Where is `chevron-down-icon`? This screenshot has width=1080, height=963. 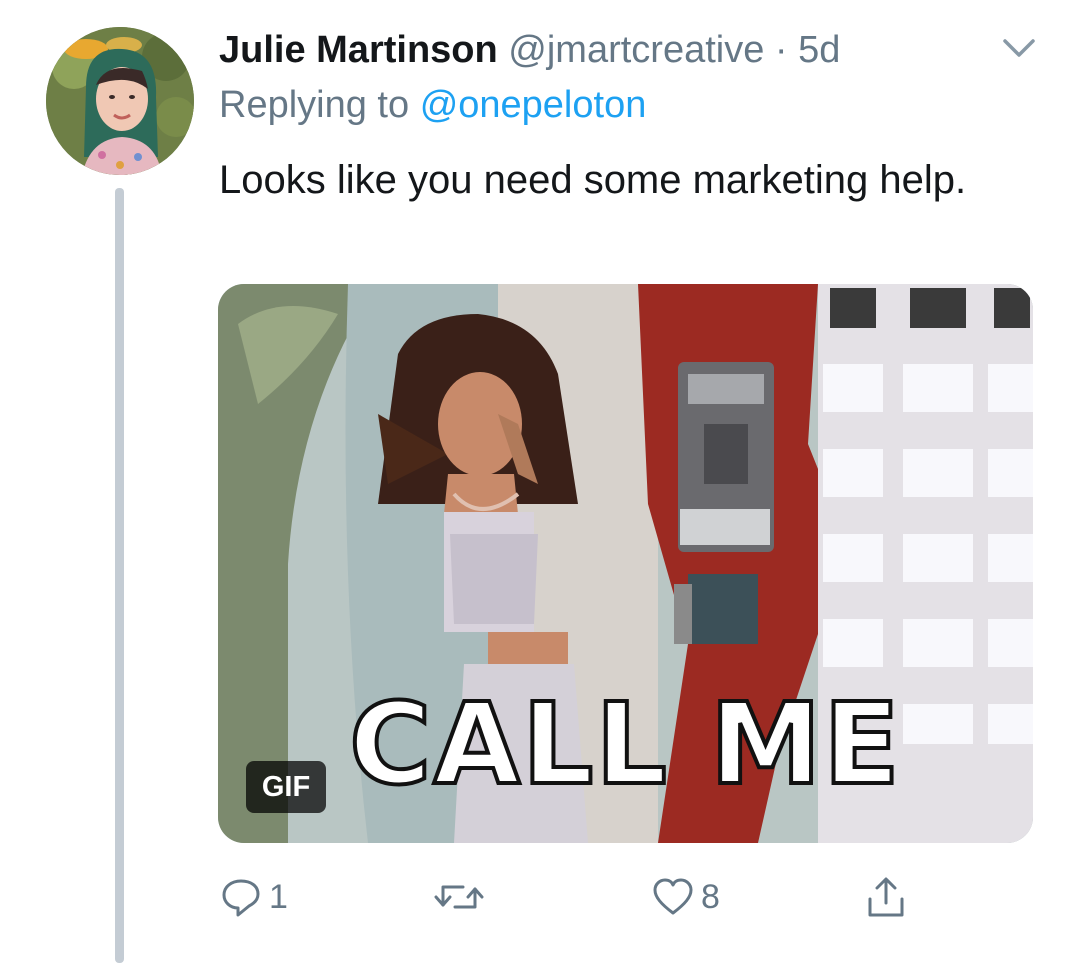
chevron-down-icon is located at coordinates (1019, 48).